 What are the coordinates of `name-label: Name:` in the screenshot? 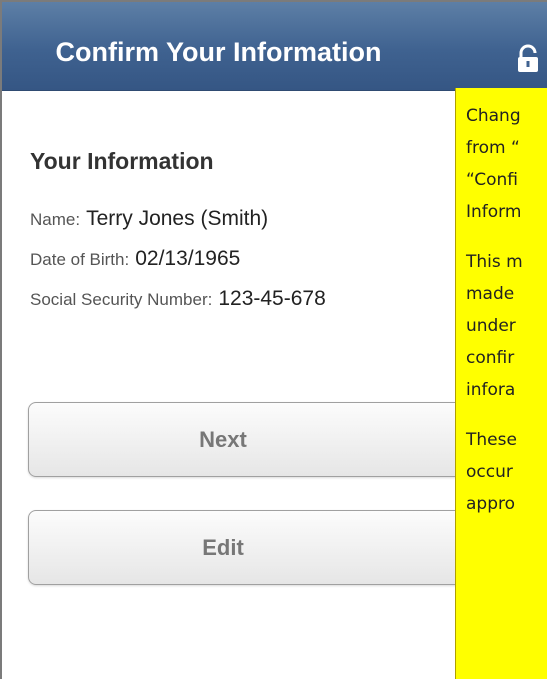 It's located at (55, 219).